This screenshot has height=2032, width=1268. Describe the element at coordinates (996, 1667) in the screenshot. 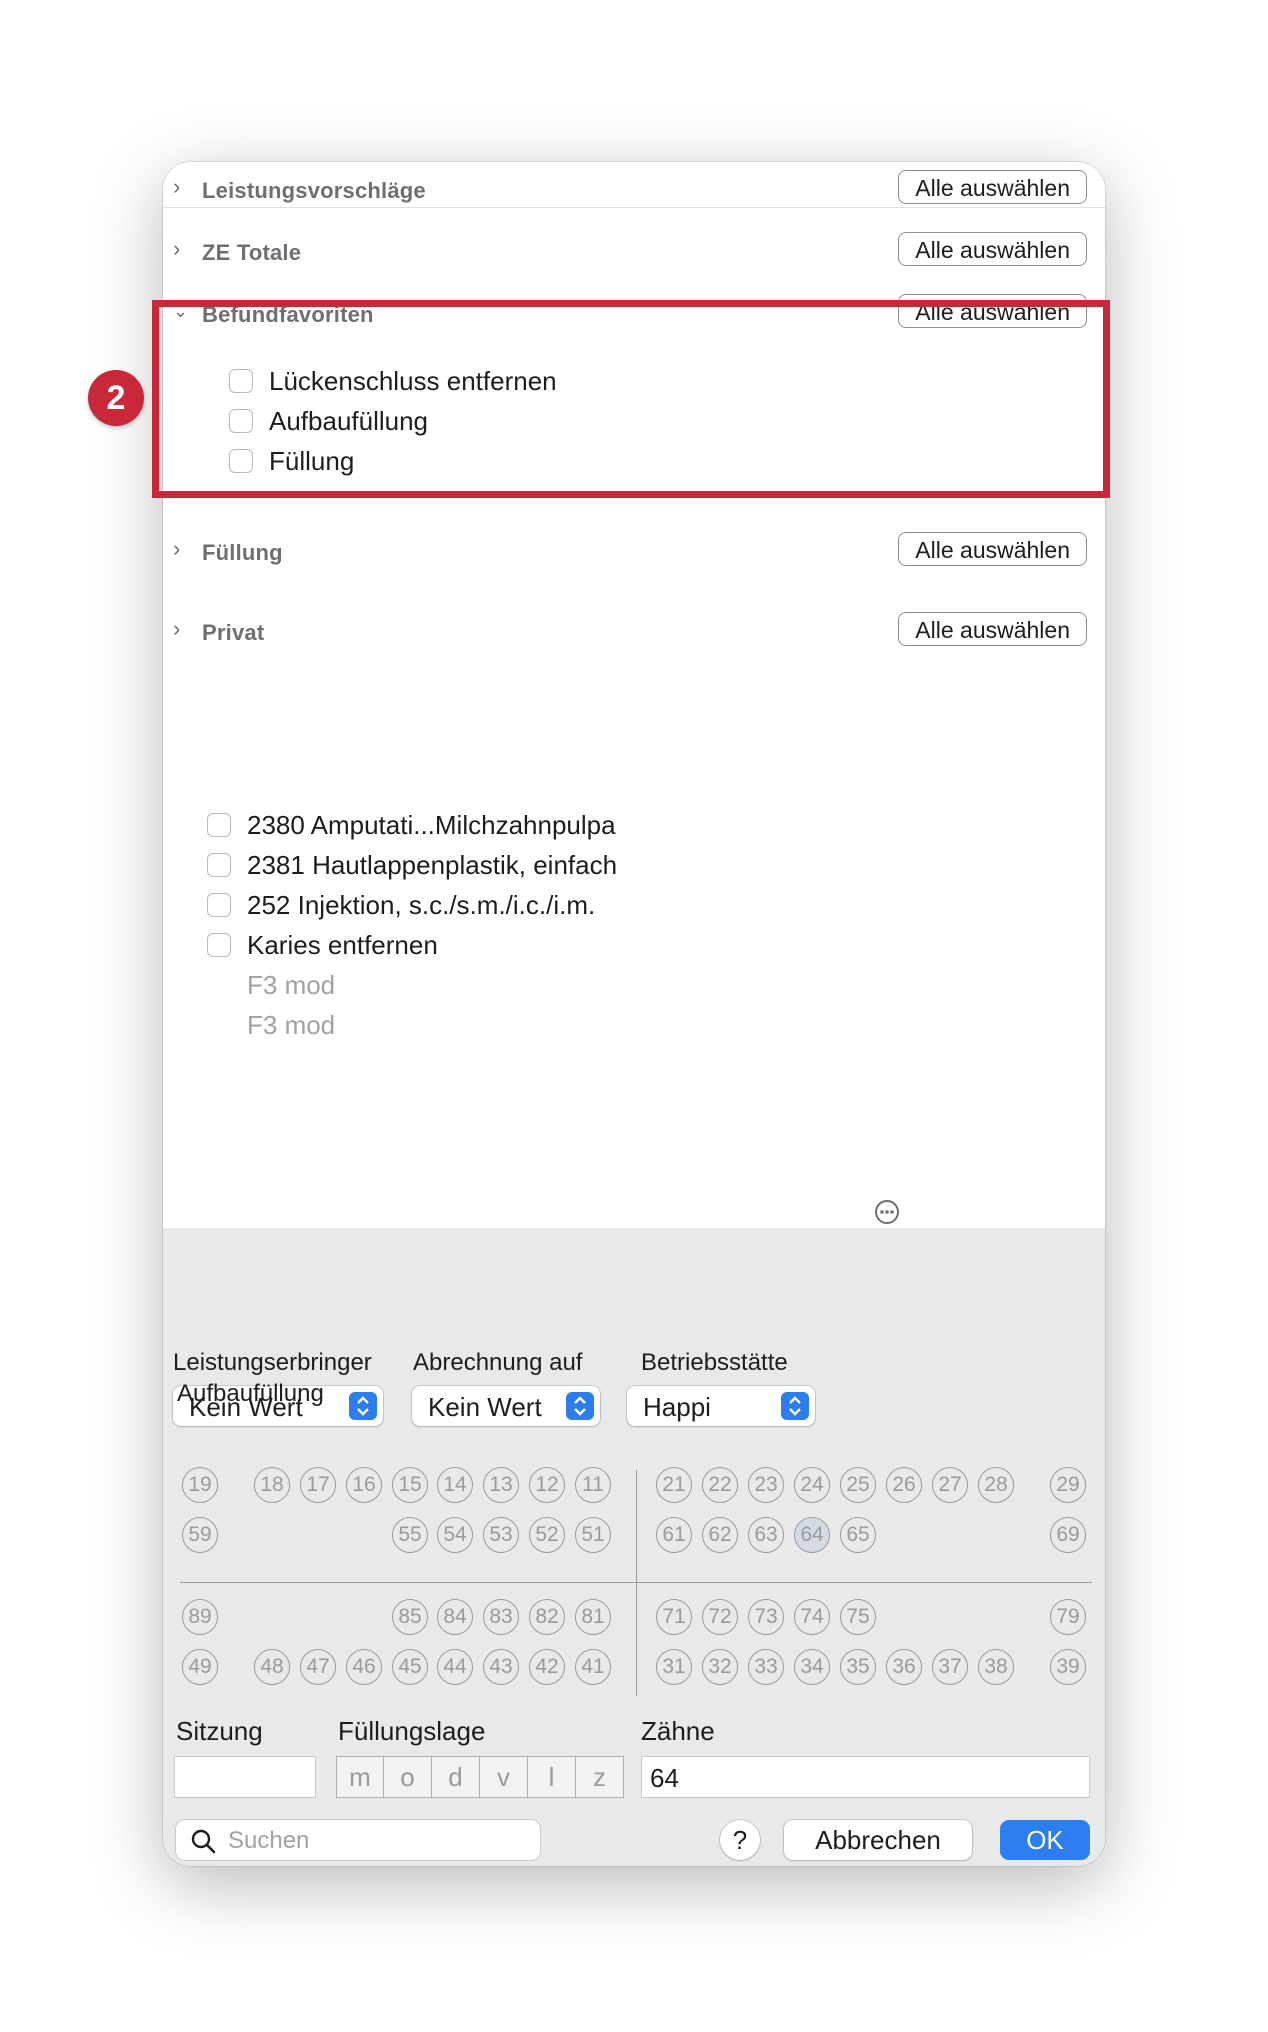

I see `tooth-38: 38` at that location.